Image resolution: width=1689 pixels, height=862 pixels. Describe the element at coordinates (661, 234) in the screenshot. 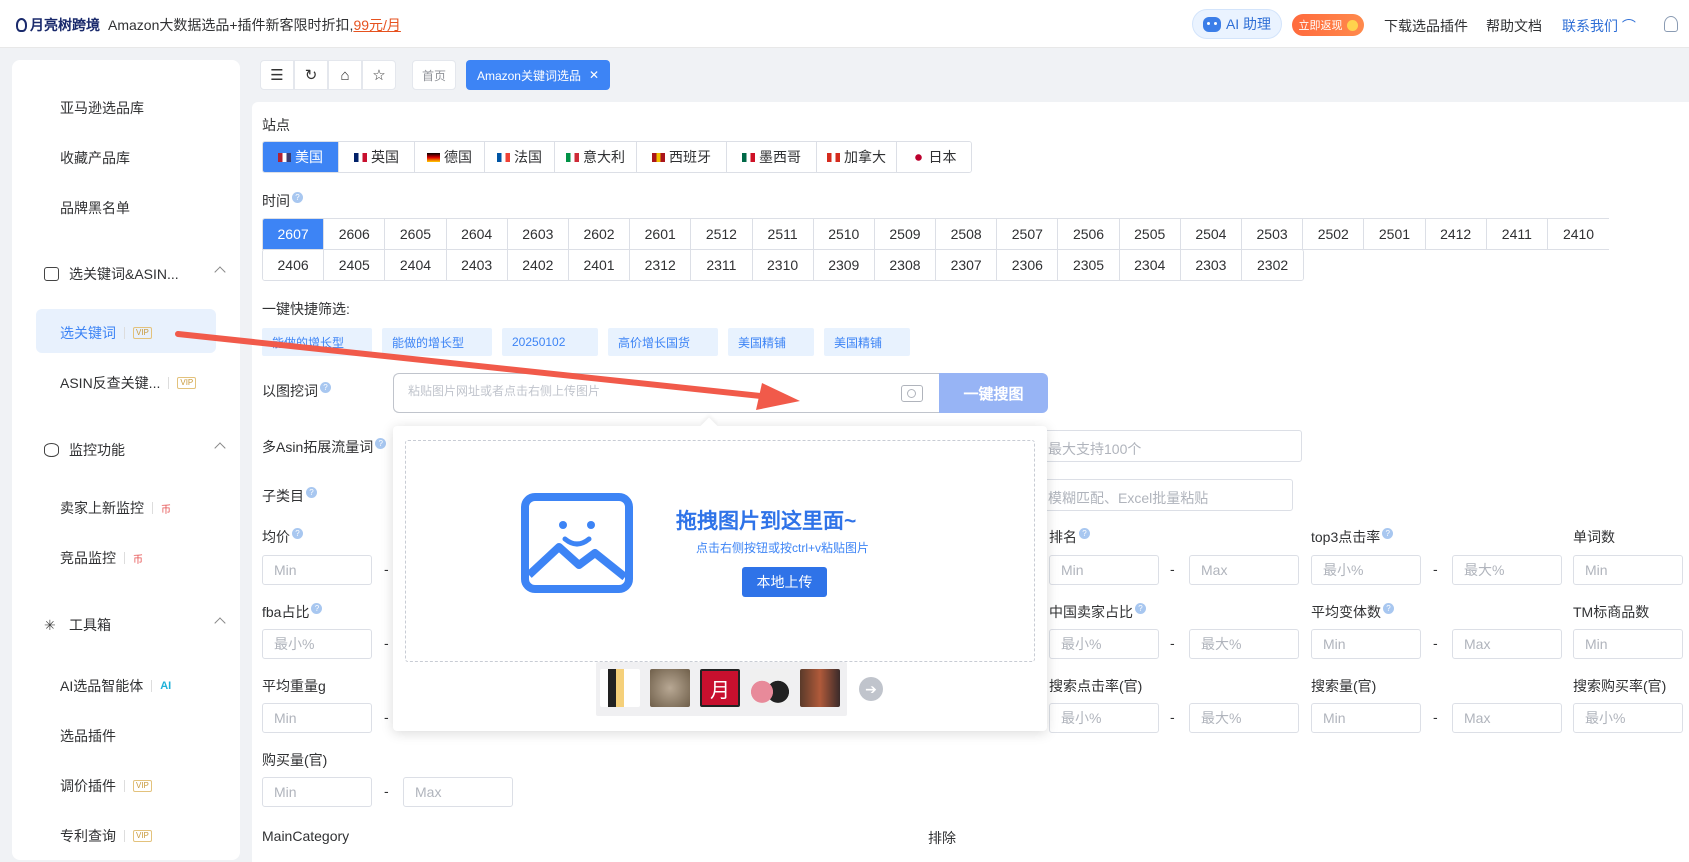

I see `time-option: 2601` at that location.